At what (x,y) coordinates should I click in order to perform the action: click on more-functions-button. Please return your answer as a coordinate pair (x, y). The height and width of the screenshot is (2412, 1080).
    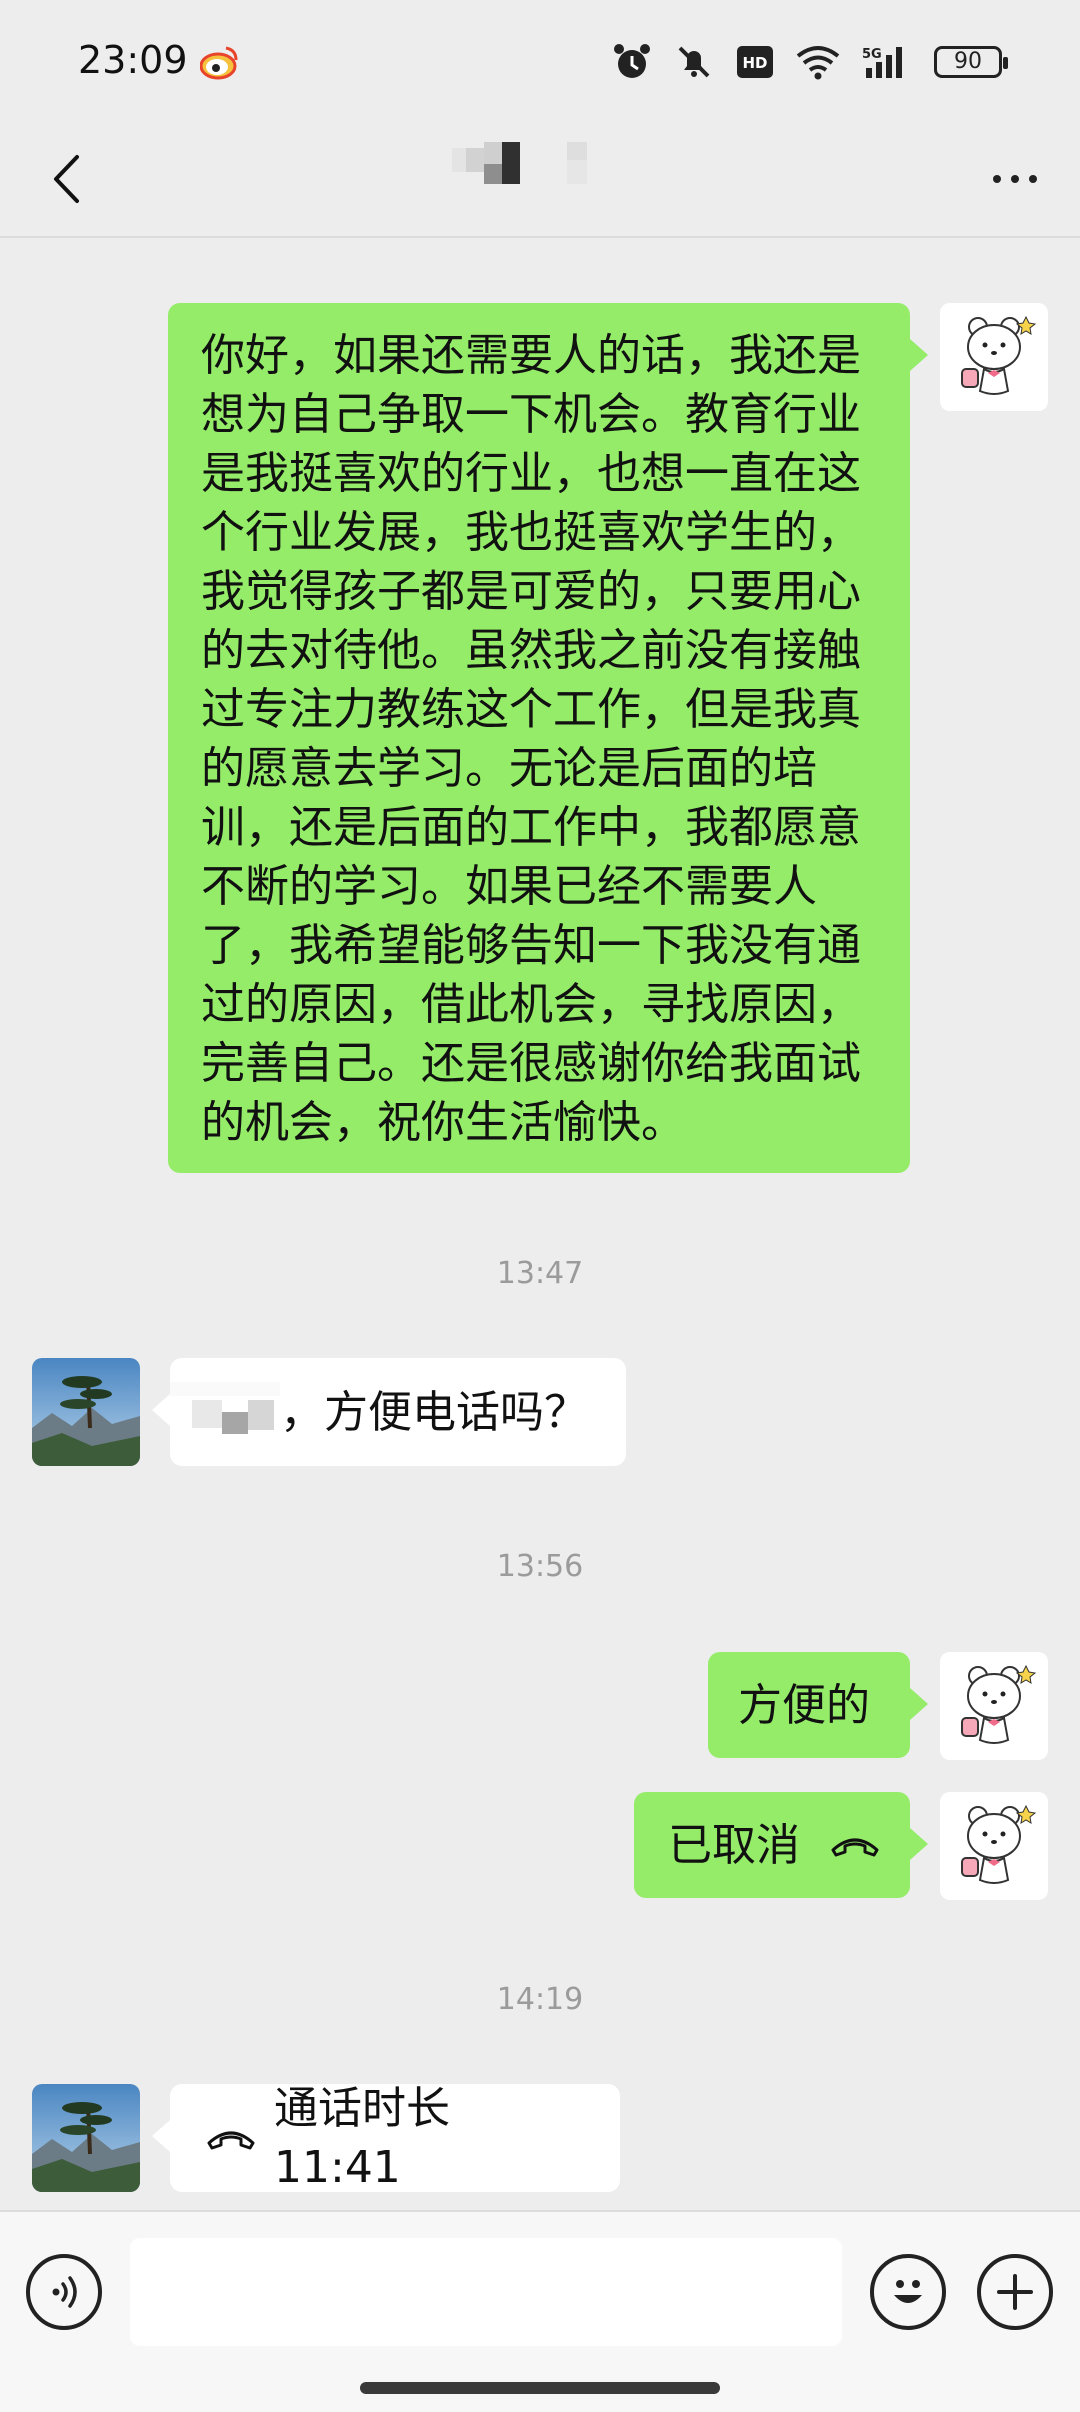
    Looking at the image, I should click on (1015, 2292).